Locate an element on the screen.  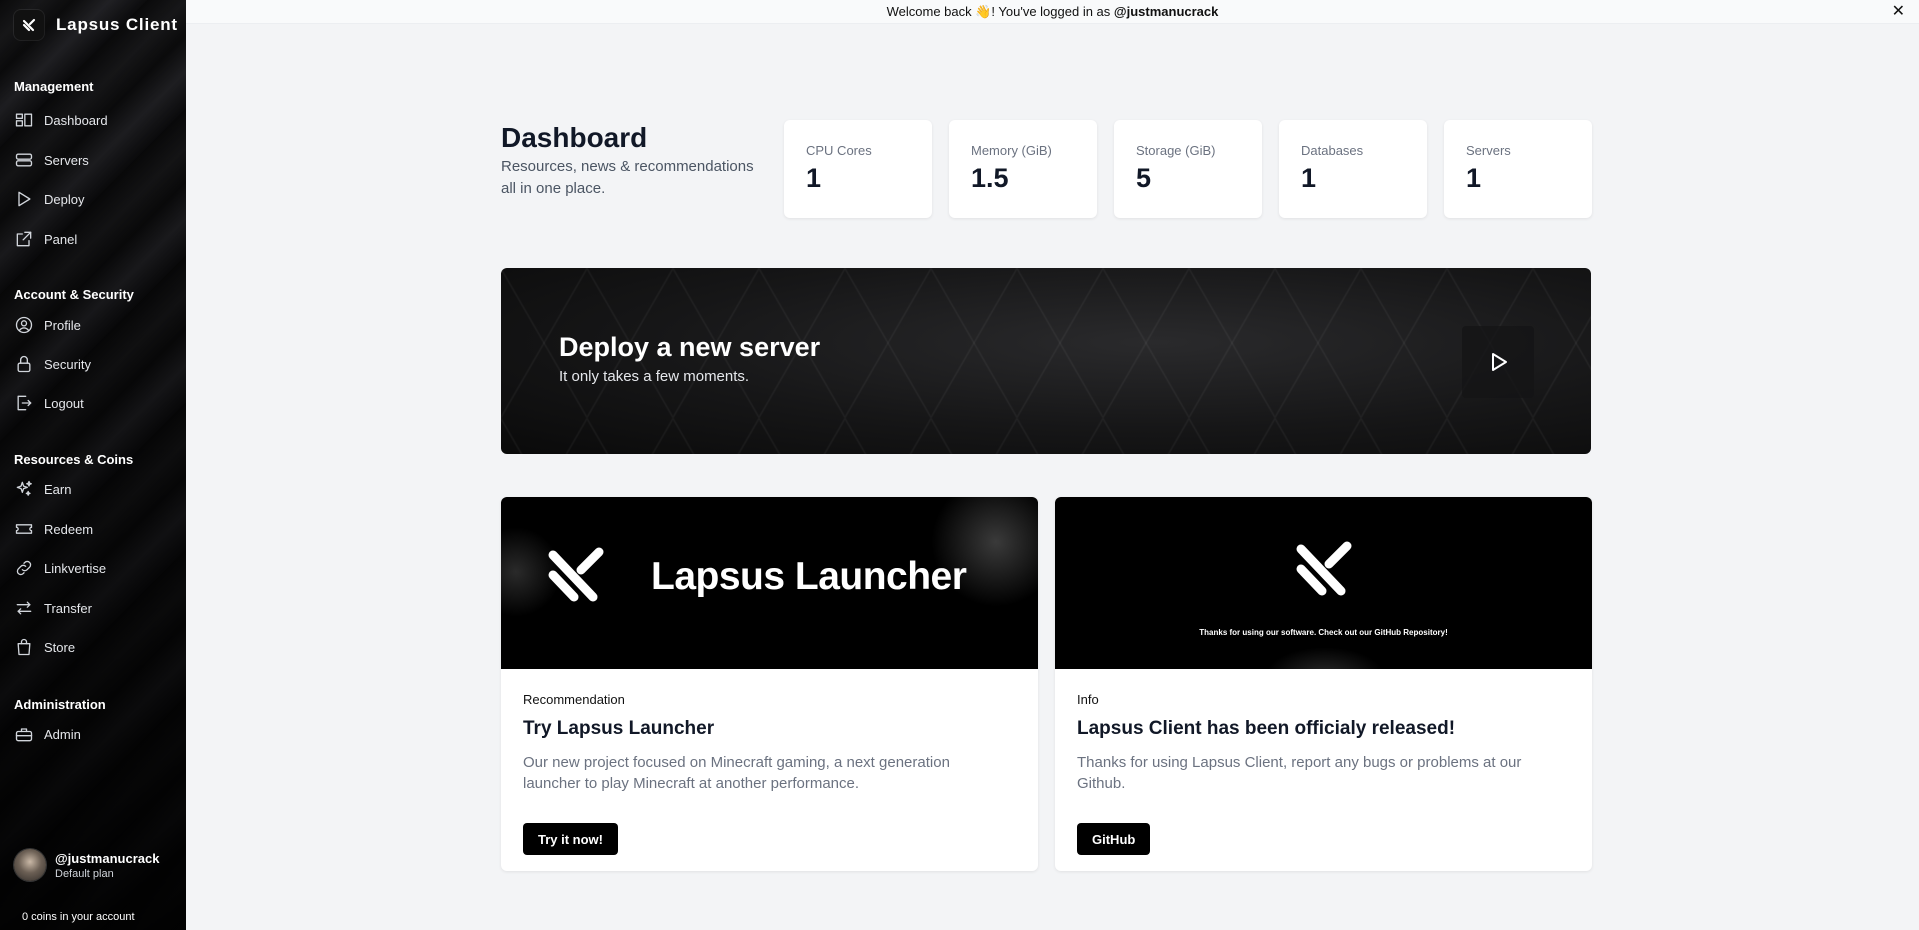
welcome-username: @justmanucrack is located at coordinates (1166, 11).